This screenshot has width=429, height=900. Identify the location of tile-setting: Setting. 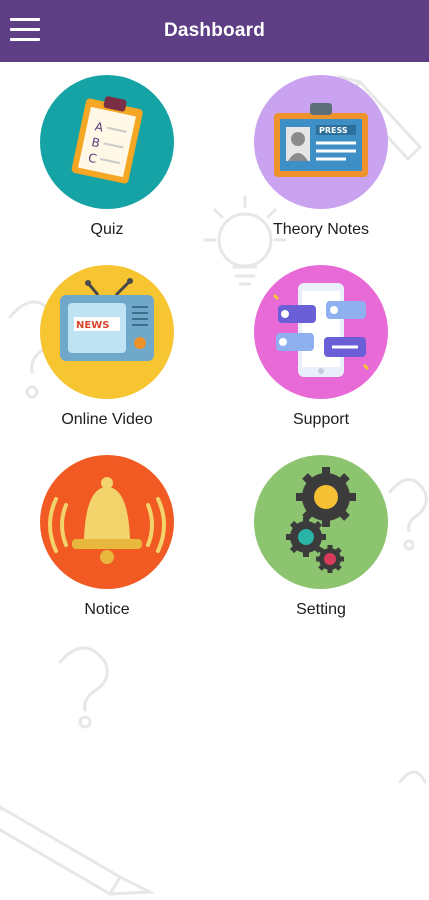
(321, 545).